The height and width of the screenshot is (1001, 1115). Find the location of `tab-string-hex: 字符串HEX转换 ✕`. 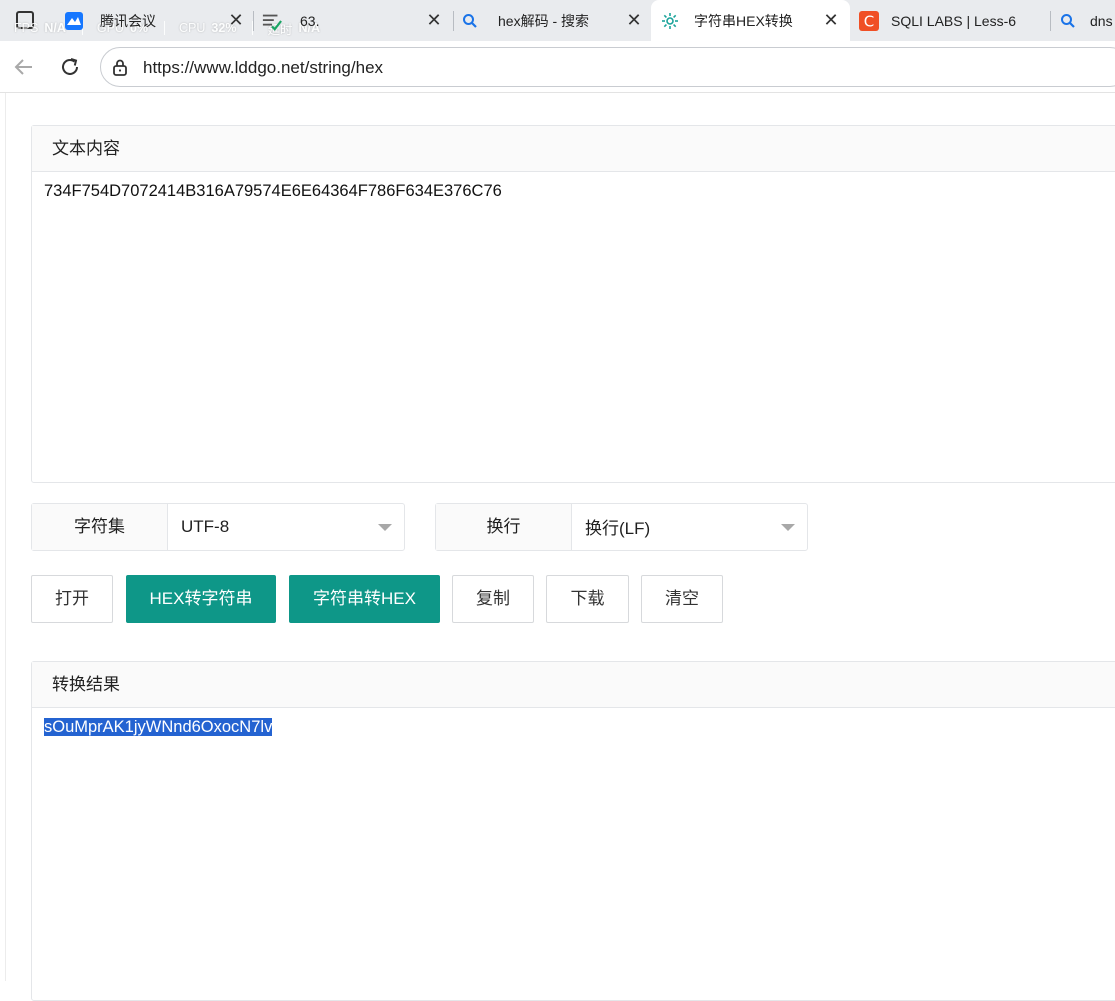

tab-string-hex: 字符串HEX转换 ✕ is located at coordinates (750, 20).